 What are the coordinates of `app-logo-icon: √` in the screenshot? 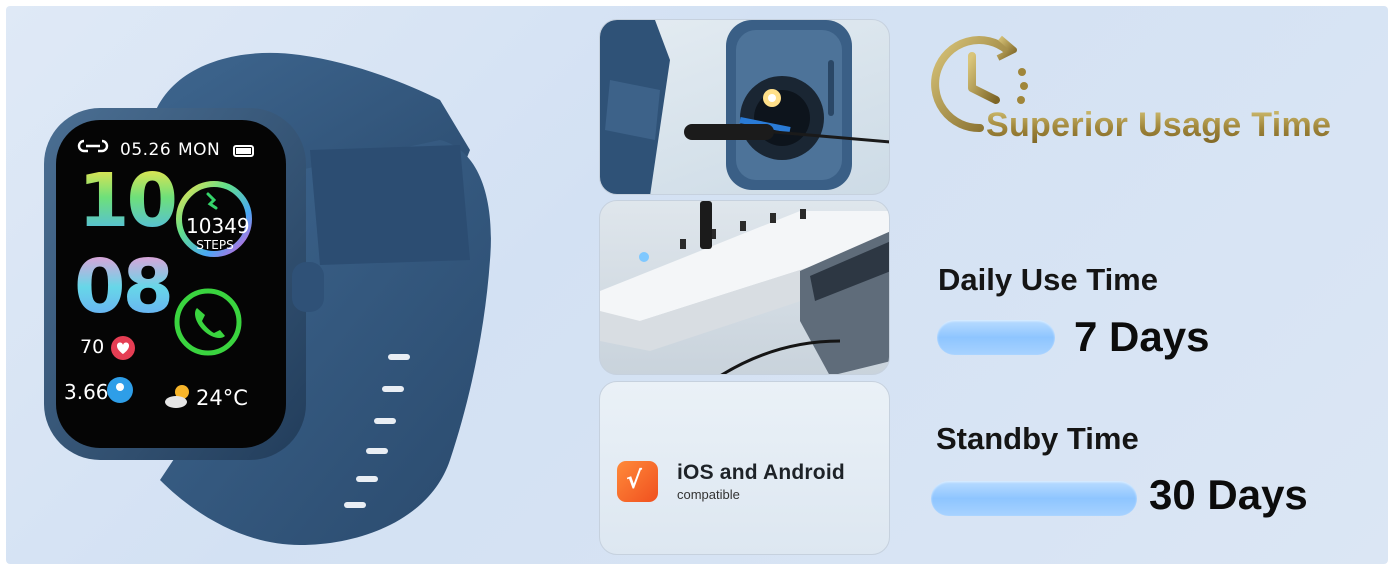 It's located at (637, 481).